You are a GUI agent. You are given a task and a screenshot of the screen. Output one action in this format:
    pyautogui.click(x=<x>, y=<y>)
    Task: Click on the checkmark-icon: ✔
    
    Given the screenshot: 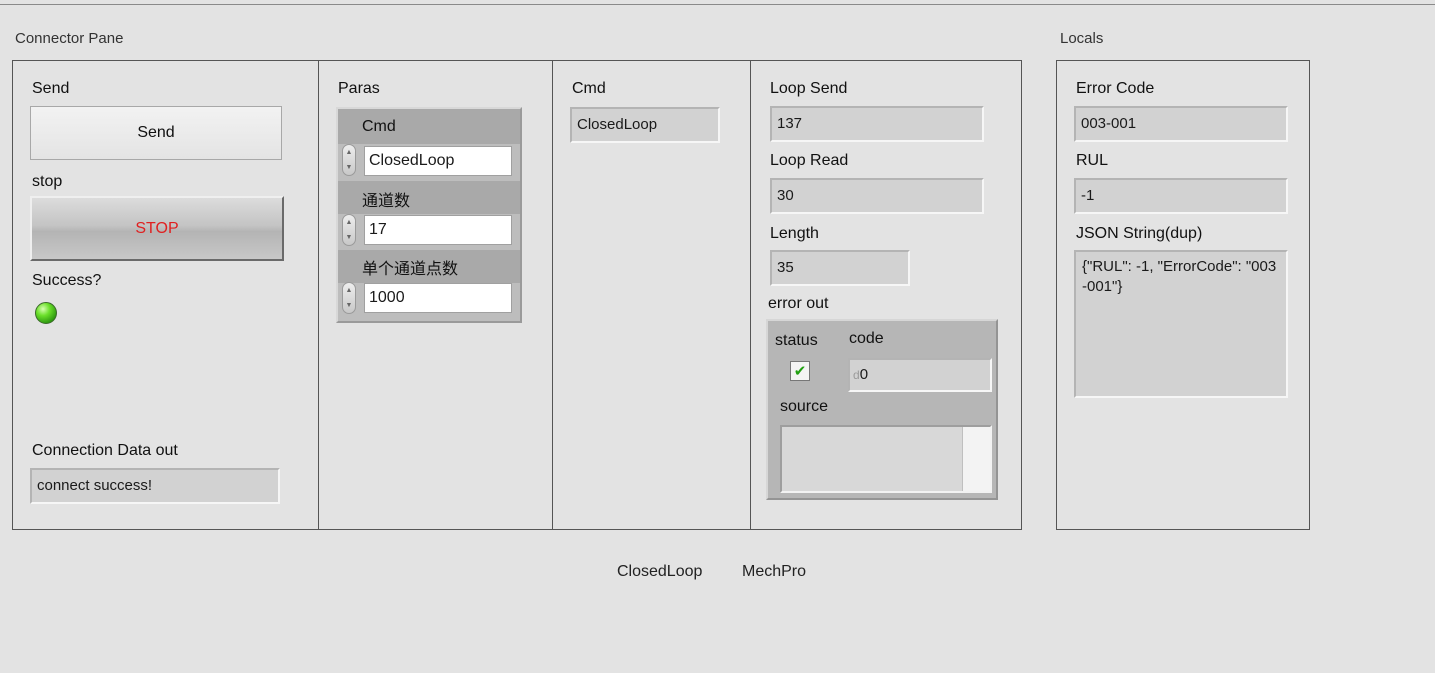 What is the action you would take?
    pyautogui.click(x=800, y=371)
    